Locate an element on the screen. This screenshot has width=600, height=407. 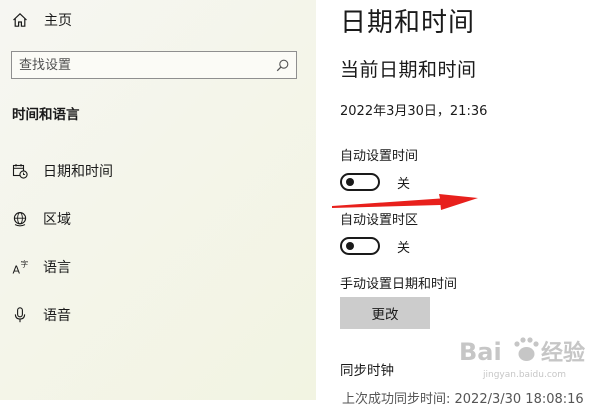
svg-text: A is located at coordinates (17, 270).